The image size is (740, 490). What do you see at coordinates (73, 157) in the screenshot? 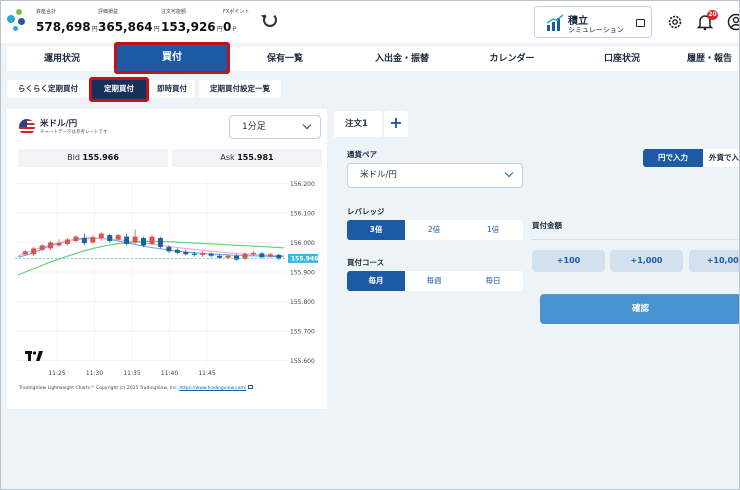
I see `bid-label: Bid` at bounding box center [73, 157].